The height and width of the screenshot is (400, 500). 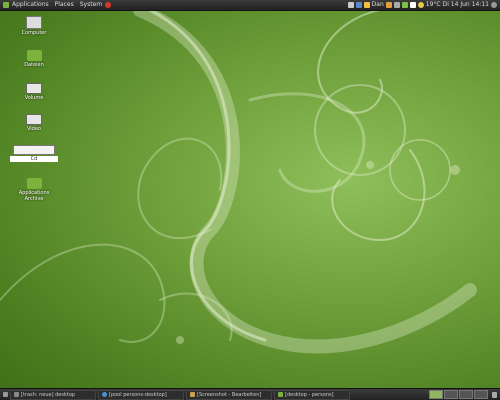 I want to click on workspace-switcher, so click(x=460, y=394).